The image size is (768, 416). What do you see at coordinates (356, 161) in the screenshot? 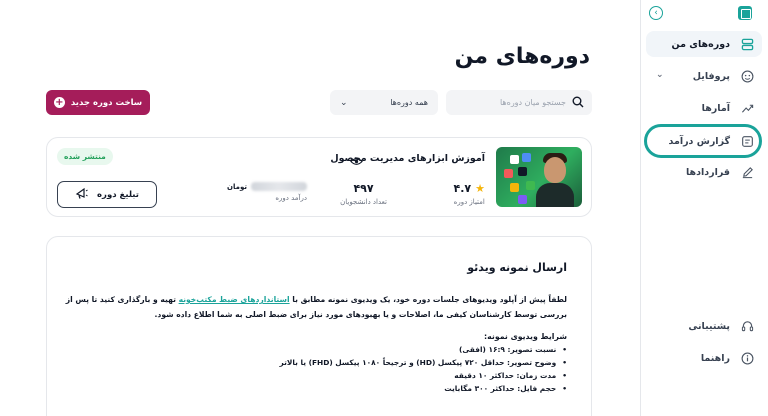
I see `eye-icon` at bounding box center [356, 161].